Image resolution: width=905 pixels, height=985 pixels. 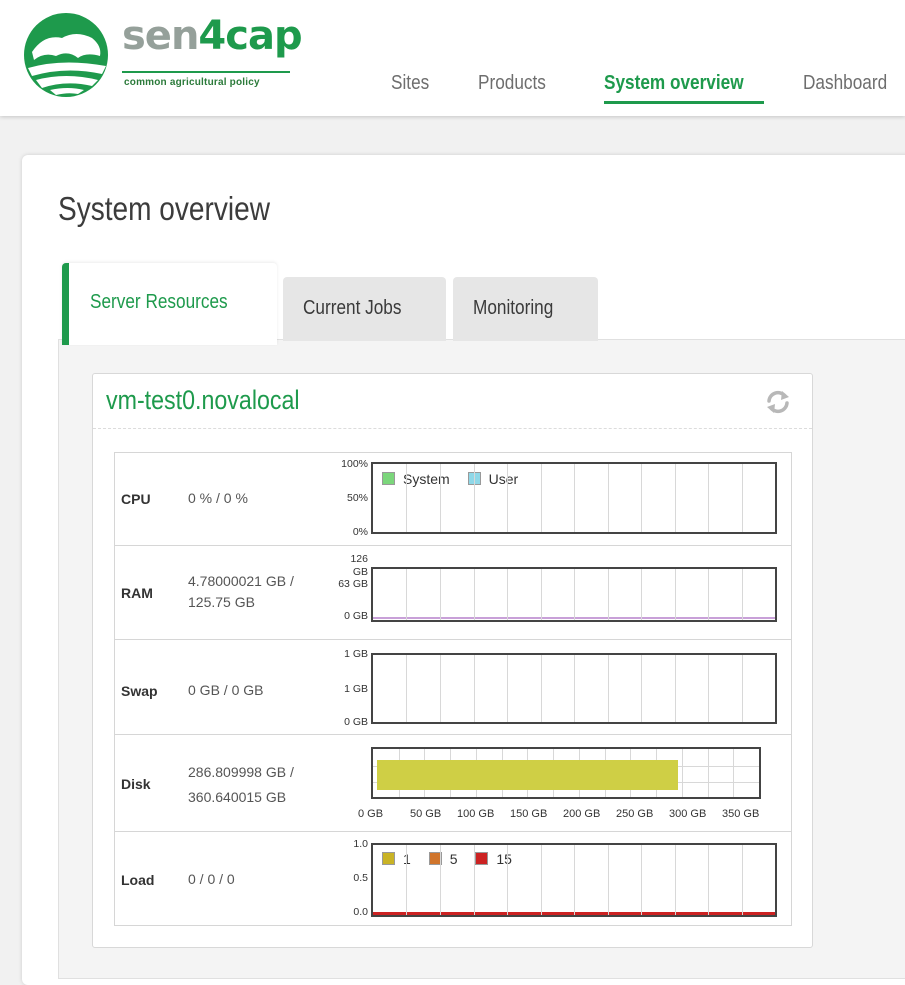 I want to click on refresh-icon, so click(x=778, y=402).